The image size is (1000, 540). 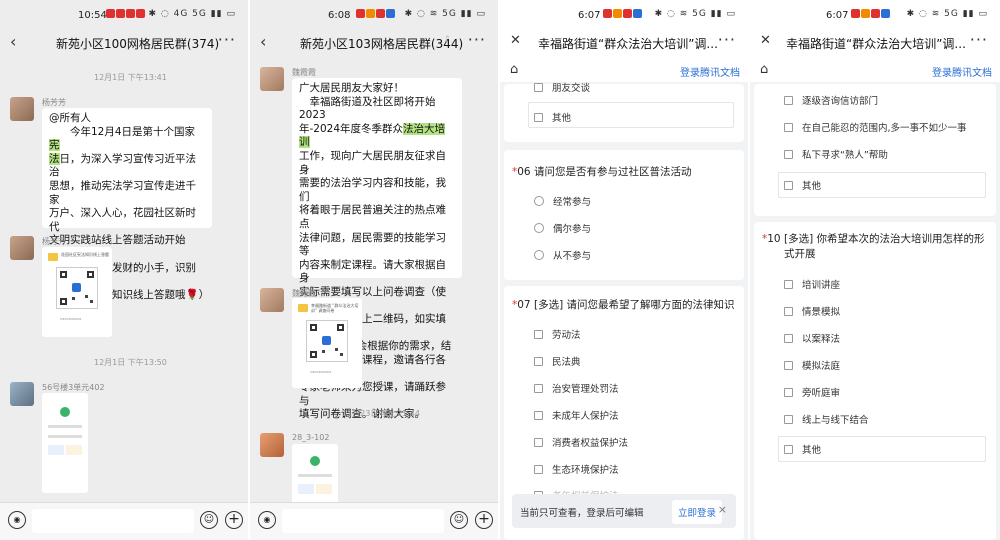 I want to click on signal-icons: ✱ ◌ 4G 5G ▮▮ ▭, so click(x=192, y=14).